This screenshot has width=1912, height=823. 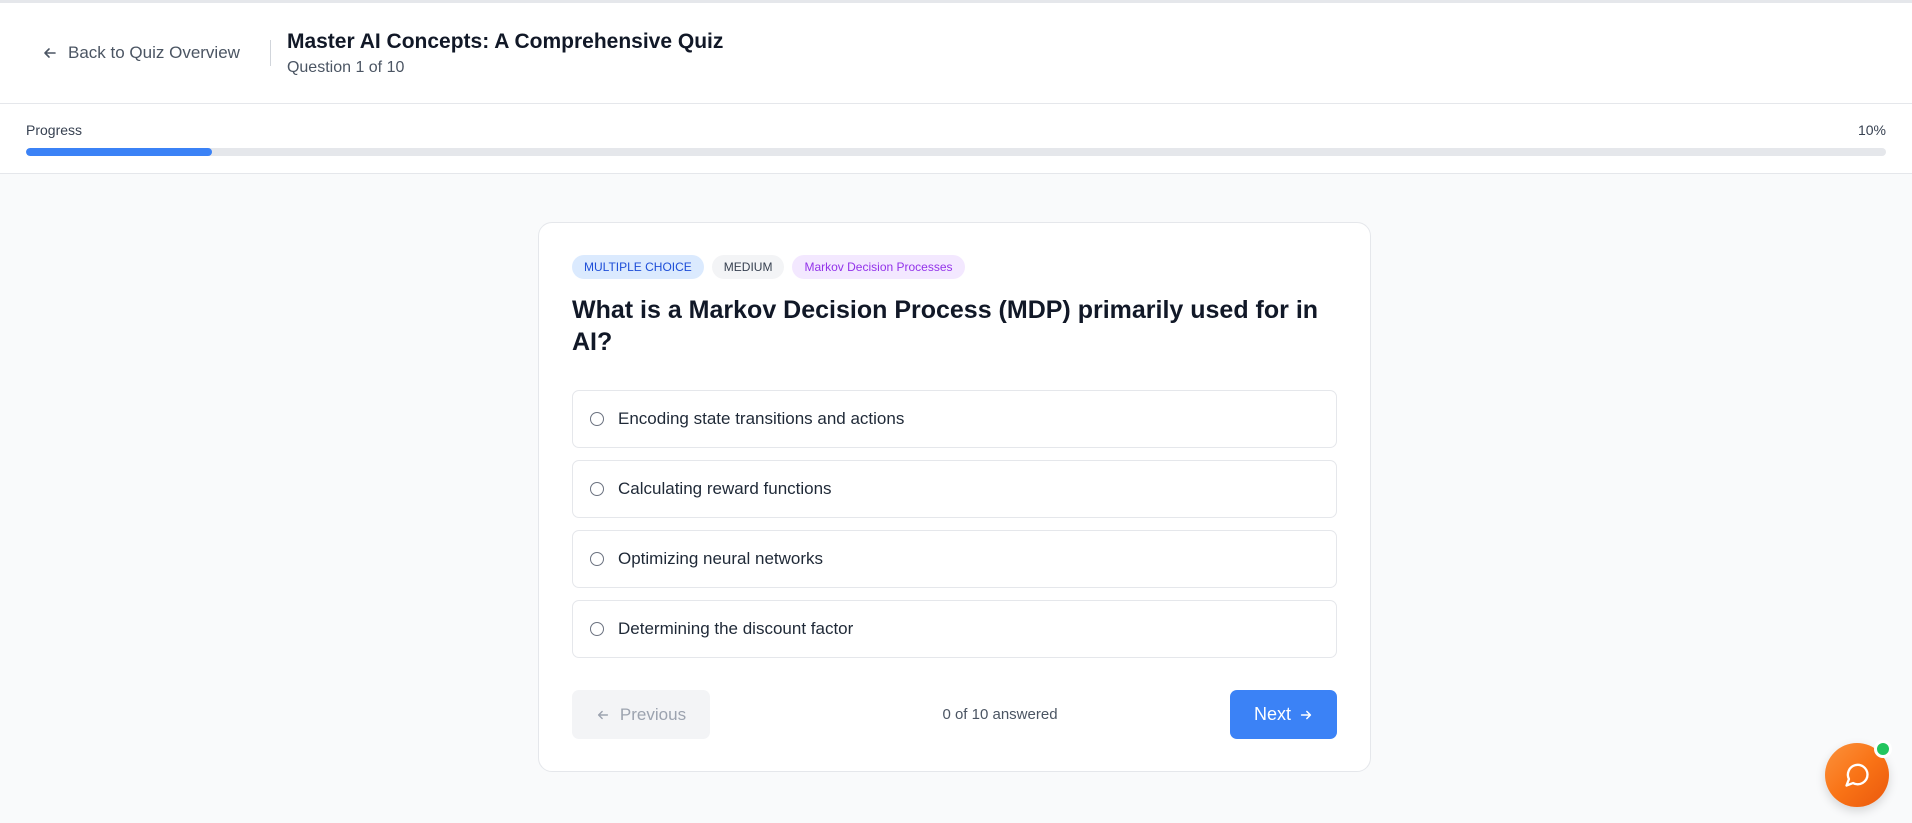 I want to click on answer-option-1: Encoding state transitions and actions, so click(x=954, y=419).